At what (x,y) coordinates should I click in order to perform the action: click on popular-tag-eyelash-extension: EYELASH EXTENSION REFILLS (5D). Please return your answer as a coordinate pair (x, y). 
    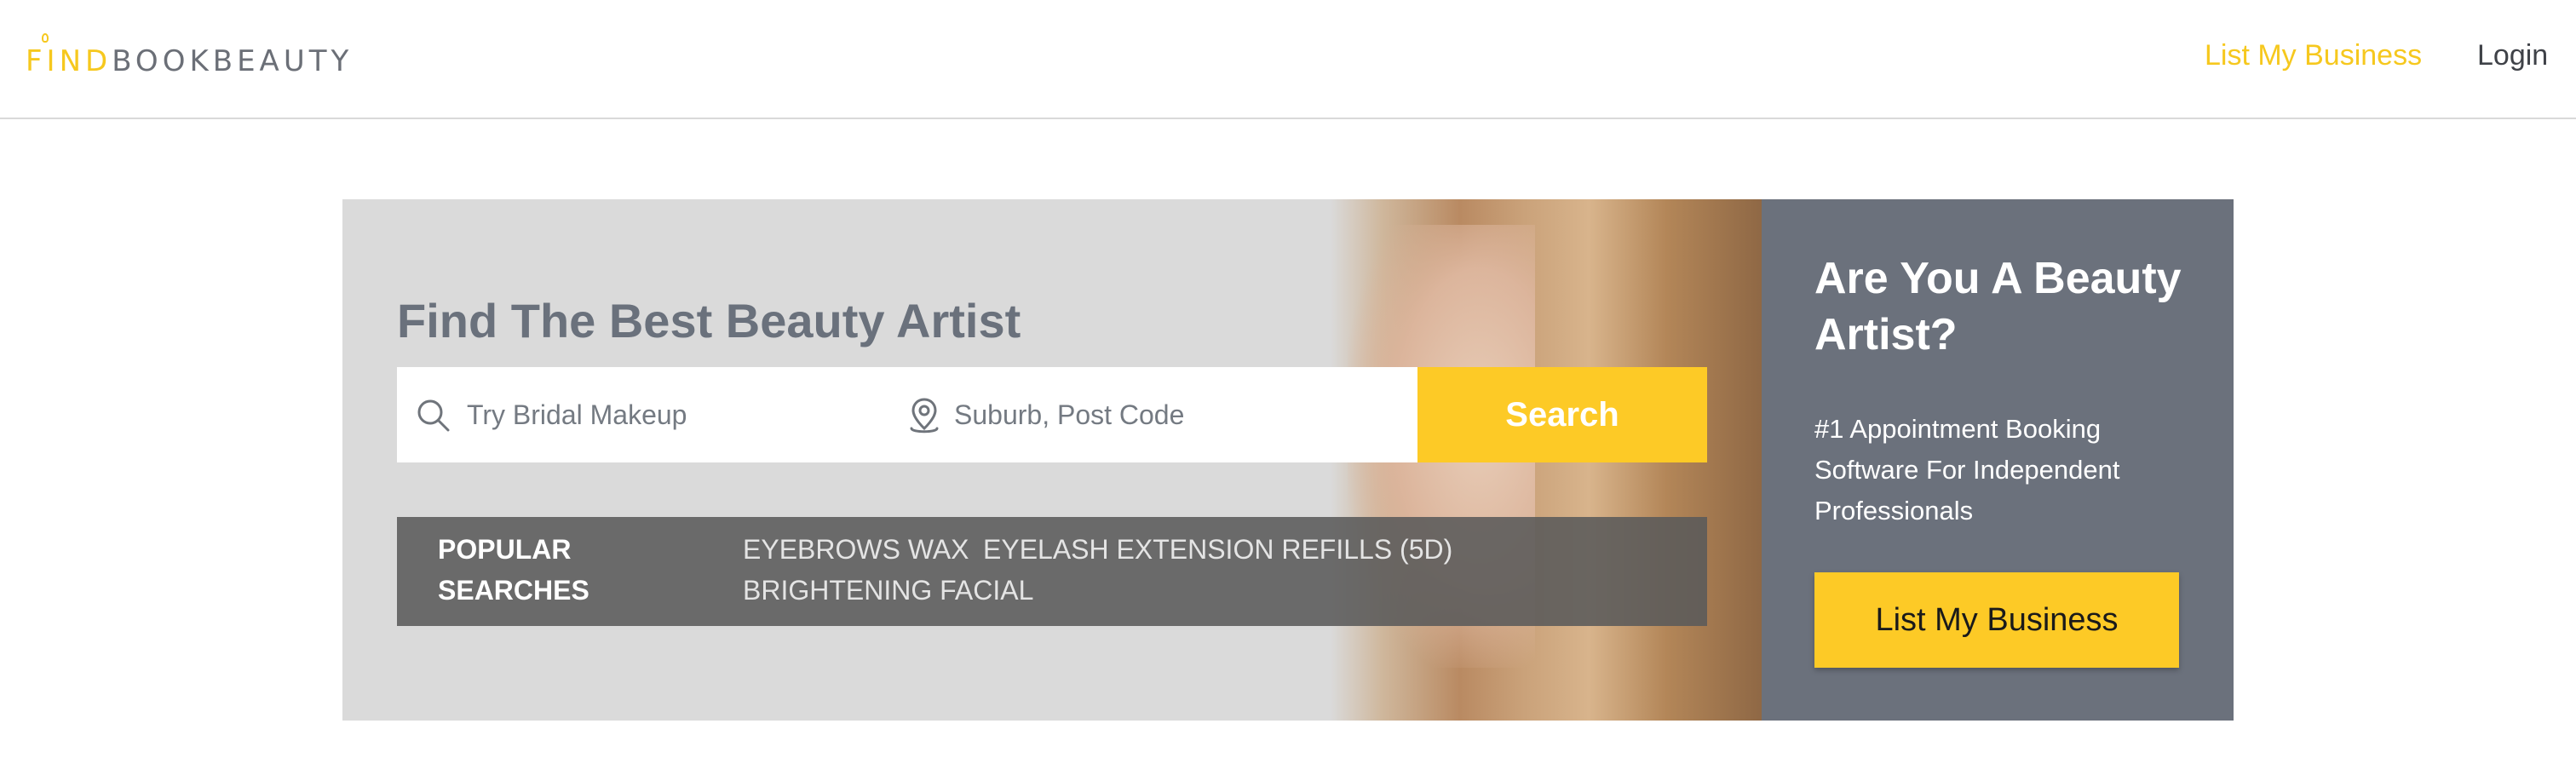
    Looking at the image, I should click on (1218, 549).